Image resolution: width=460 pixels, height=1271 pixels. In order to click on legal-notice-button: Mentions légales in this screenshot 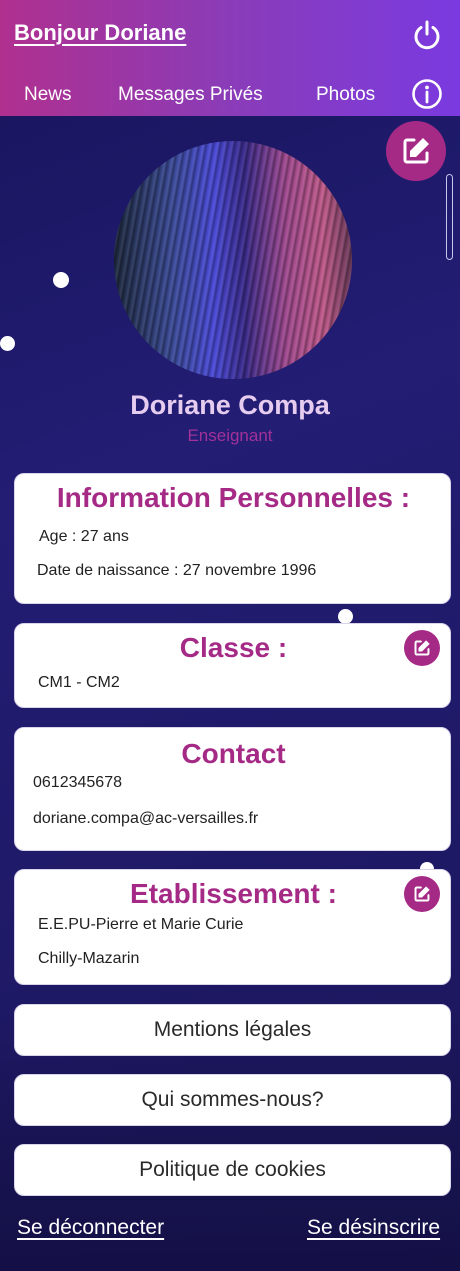, I will do `click(232, 1030)`.